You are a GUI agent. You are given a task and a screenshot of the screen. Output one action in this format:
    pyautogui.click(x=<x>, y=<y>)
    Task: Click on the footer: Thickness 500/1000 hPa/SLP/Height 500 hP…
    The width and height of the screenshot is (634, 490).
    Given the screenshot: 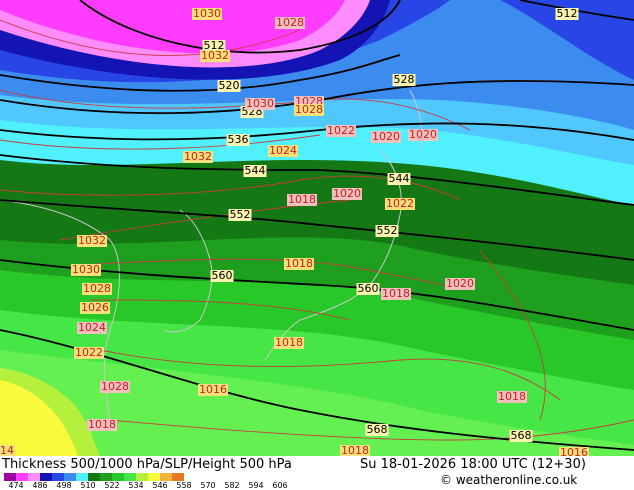 What is the action you would take?
    pyautogui.click(x=317, y=473)
    